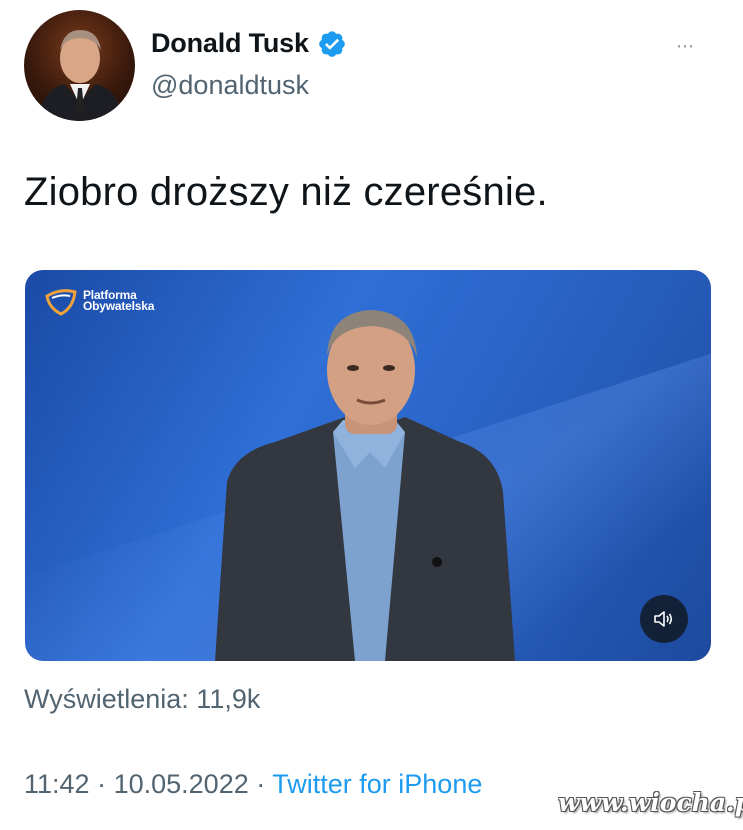  Describe the element at coordinates (80, 75) in the screenshot. I see `avatar-portrait` at that location.